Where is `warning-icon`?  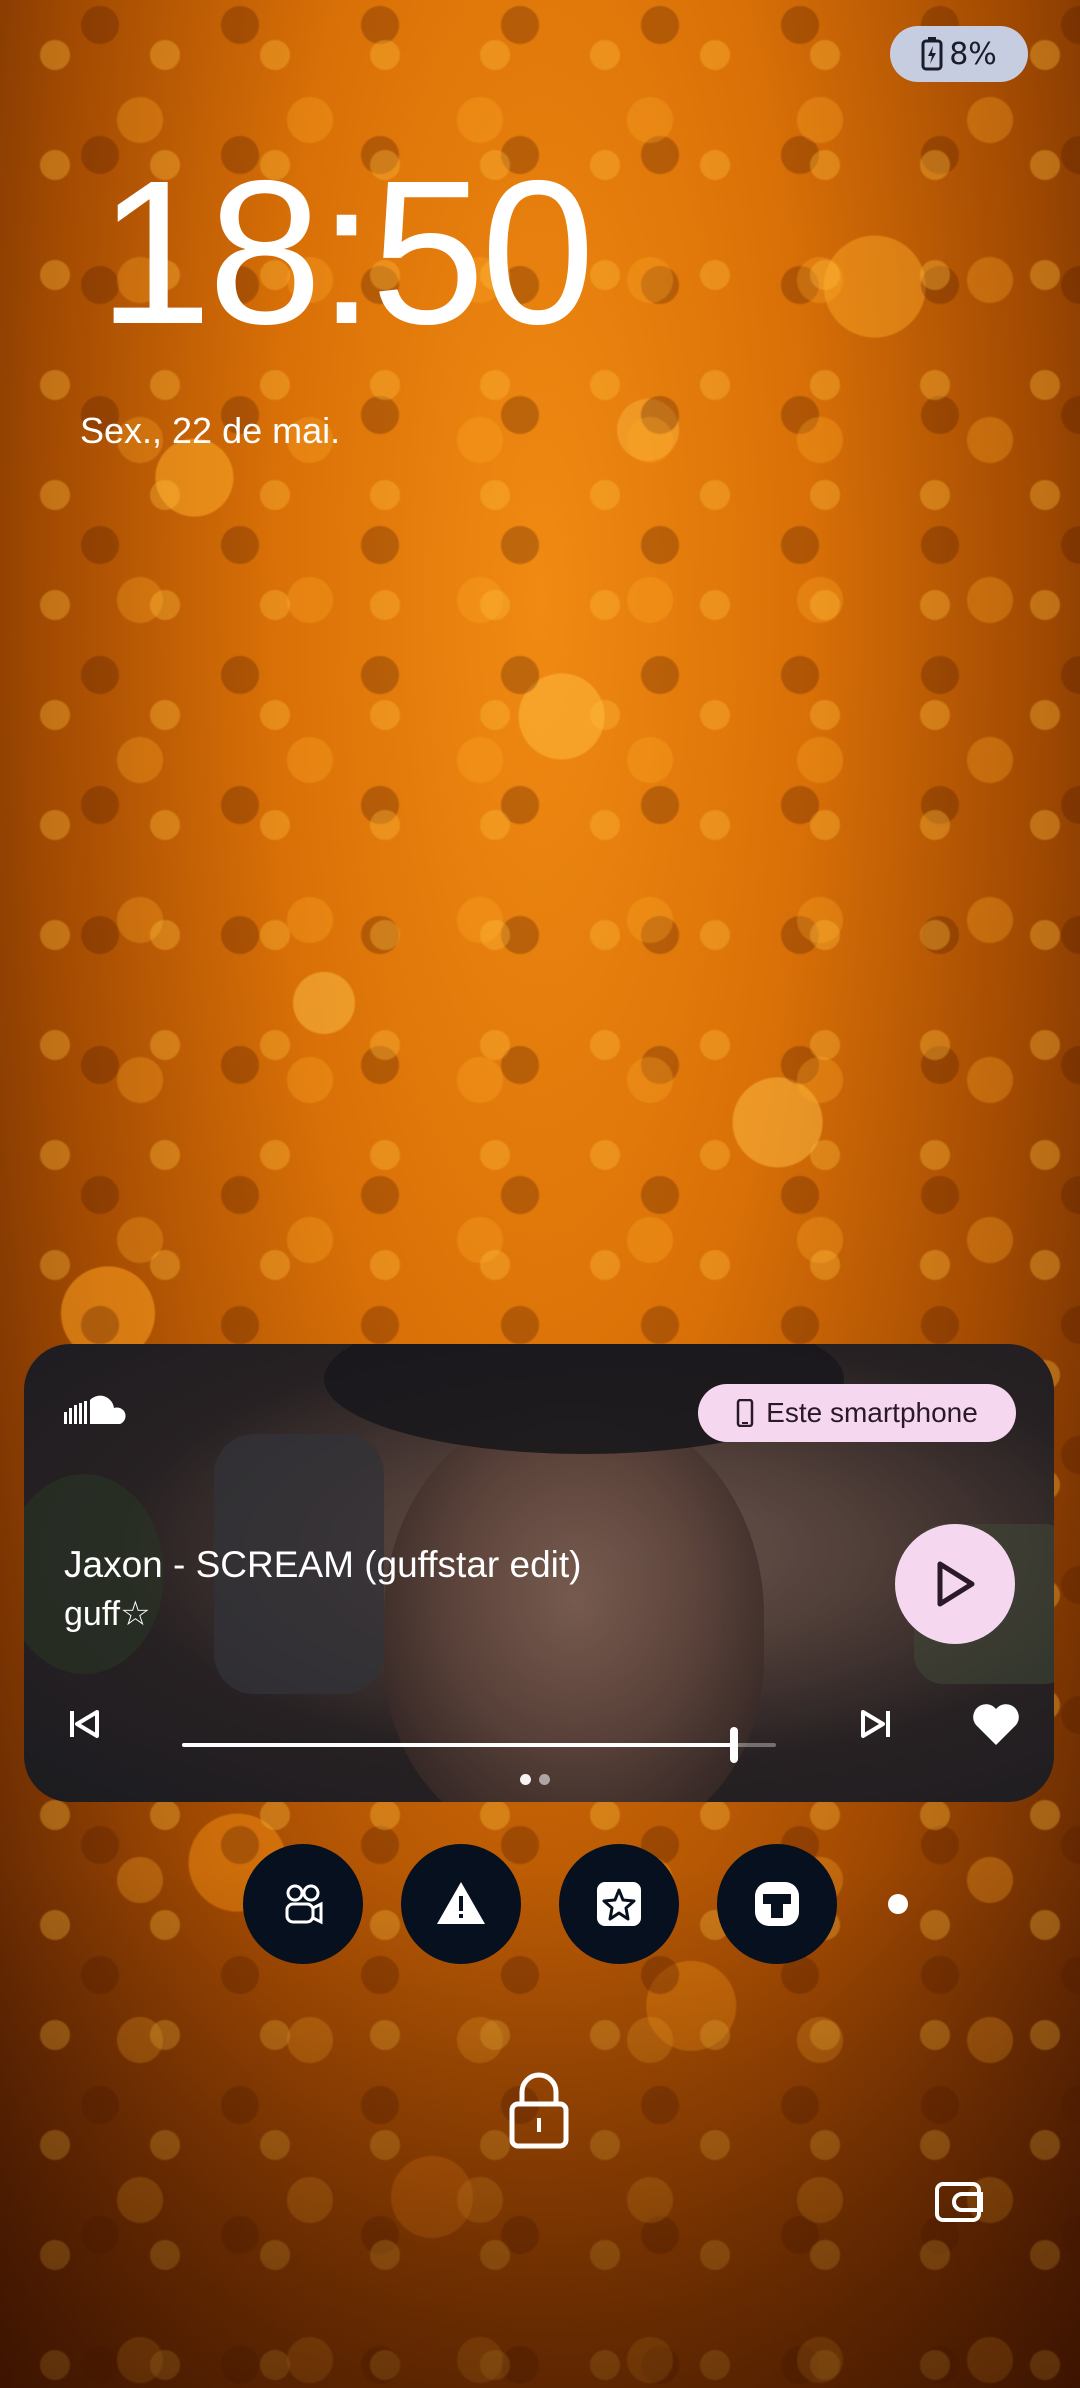
warning-icon is located at coordinates (461, 1903).